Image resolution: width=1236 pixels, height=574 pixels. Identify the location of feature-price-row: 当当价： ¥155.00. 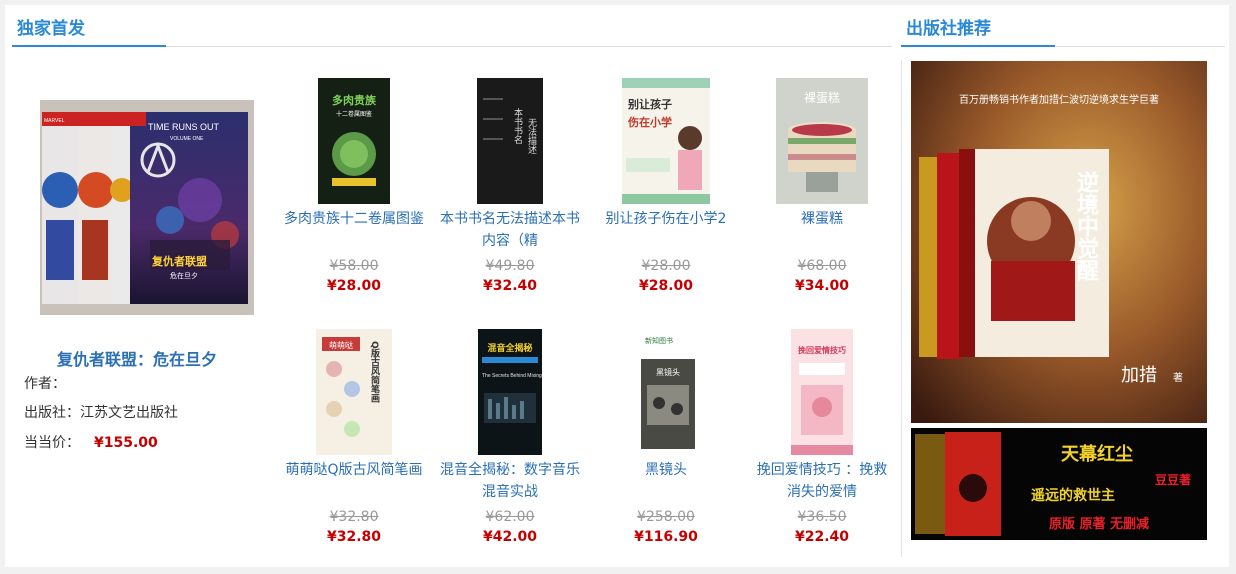
(91, 442).